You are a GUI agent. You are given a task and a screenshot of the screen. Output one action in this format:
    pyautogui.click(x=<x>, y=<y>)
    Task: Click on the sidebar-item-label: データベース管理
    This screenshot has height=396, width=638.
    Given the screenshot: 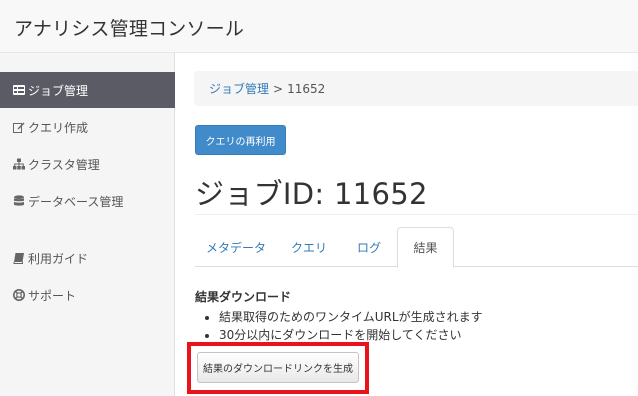 What is the action you would take?
    pyautogui.click(x=76, y=201)
    